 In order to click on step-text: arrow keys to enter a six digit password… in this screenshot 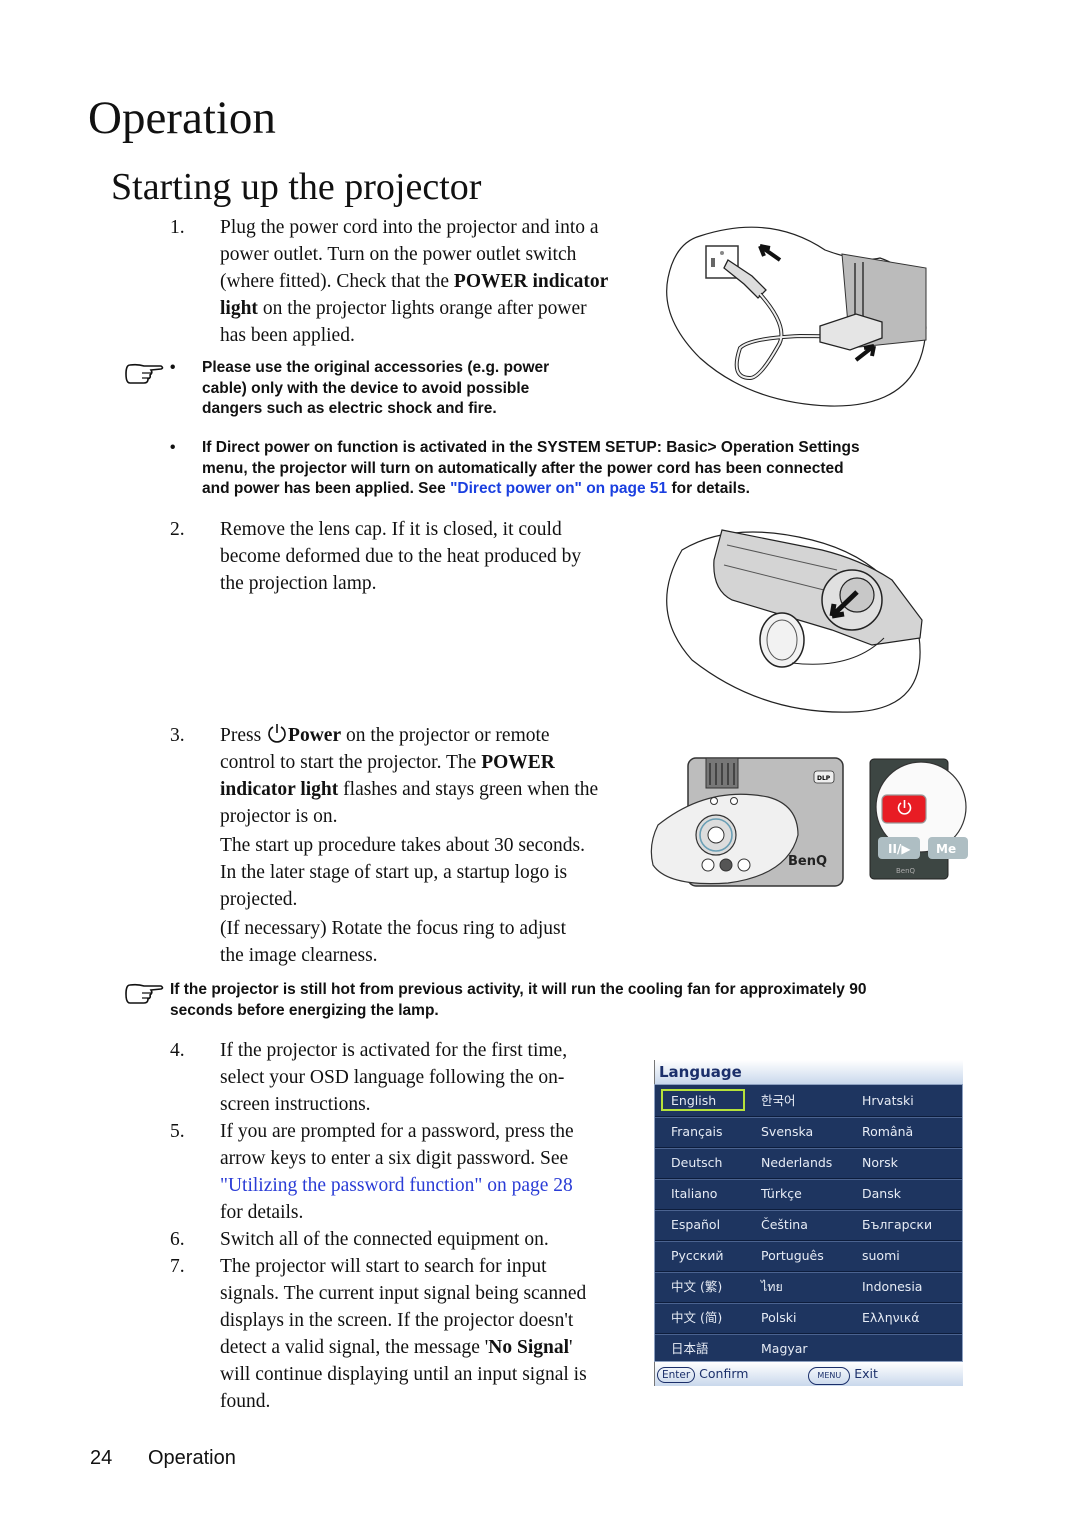, I will do `click(394, 1158)`.